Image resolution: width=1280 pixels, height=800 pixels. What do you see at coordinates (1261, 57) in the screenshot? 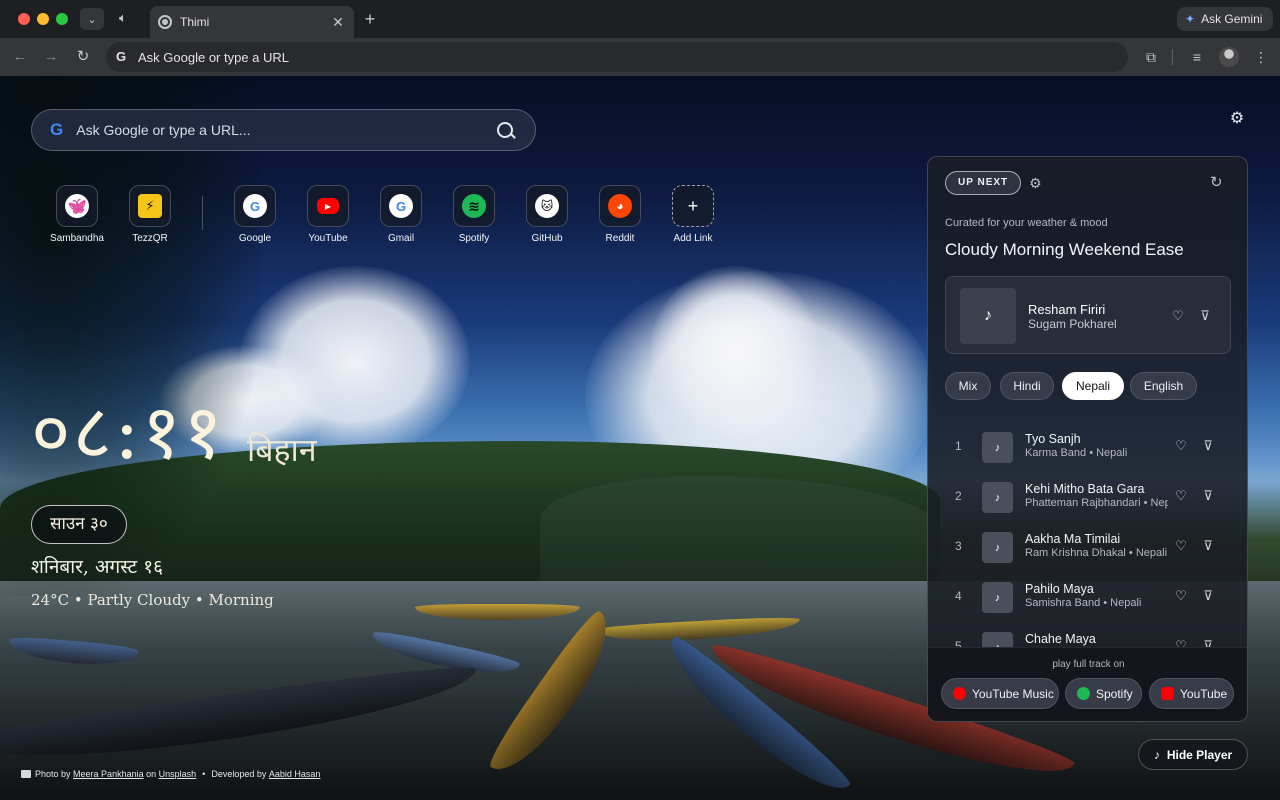
I see `more-menu-icon: ⋮` at bounding box center [1261, 57].